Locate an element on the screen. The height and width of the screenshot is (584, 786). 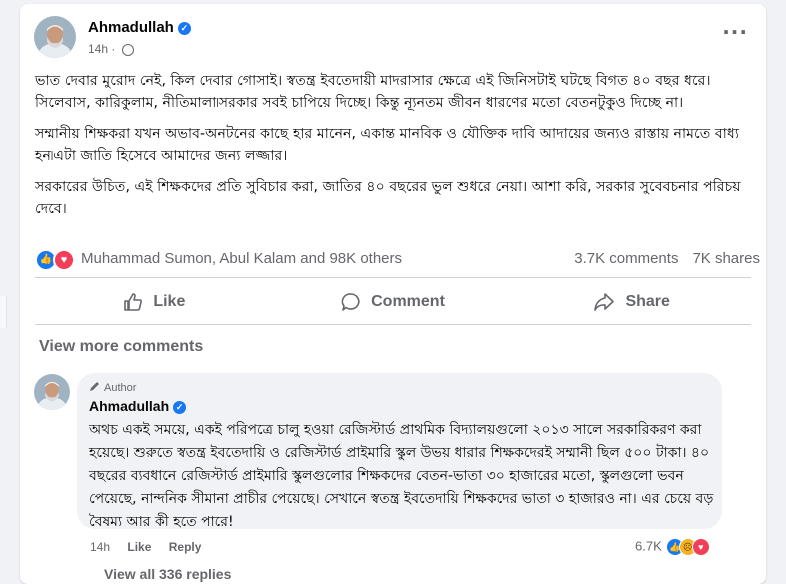
post-author-text: Ahmadullah is located at coordinates (131, 27).